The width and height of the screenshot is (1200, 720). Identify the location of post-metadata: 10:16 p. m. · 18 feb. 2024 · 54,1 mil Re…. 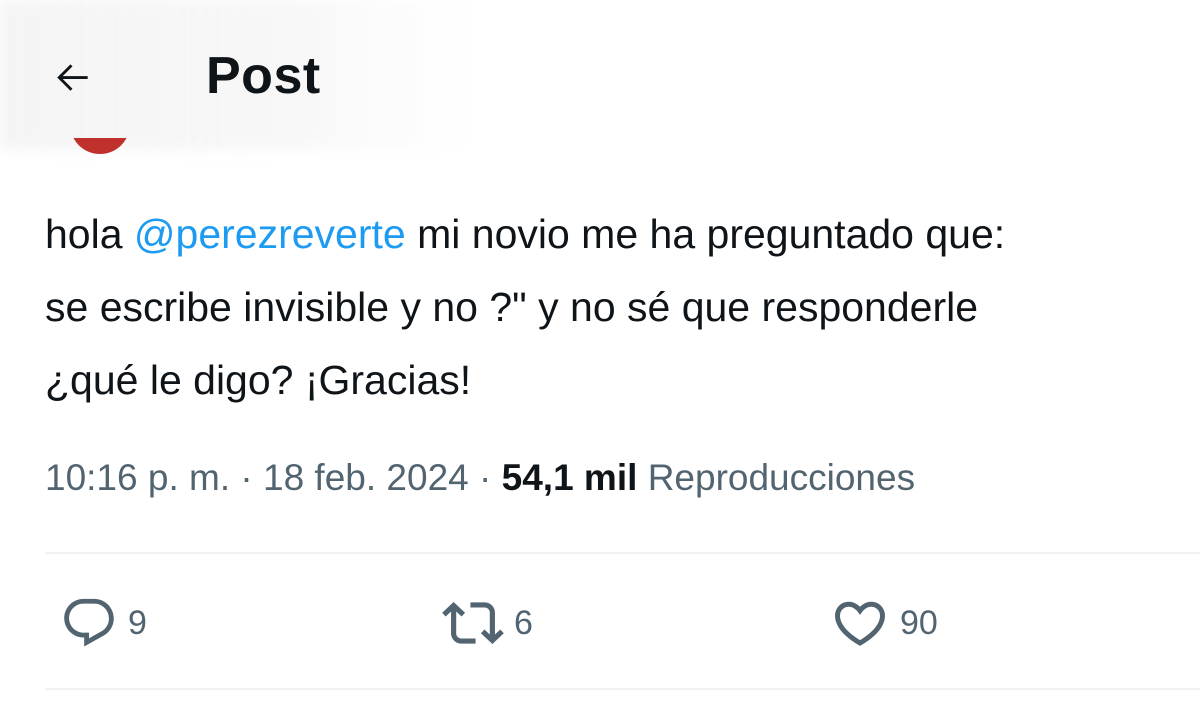
(480, 478).